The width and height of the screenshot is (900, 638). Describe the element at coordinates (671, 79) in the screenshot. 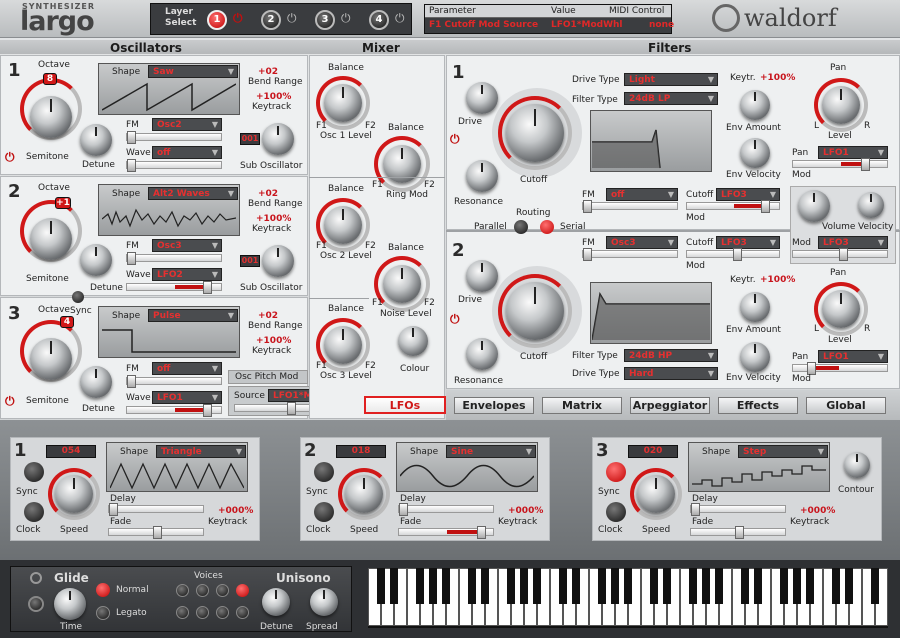

I see `filter-1-drive-type-dropdown: Light` at that location.